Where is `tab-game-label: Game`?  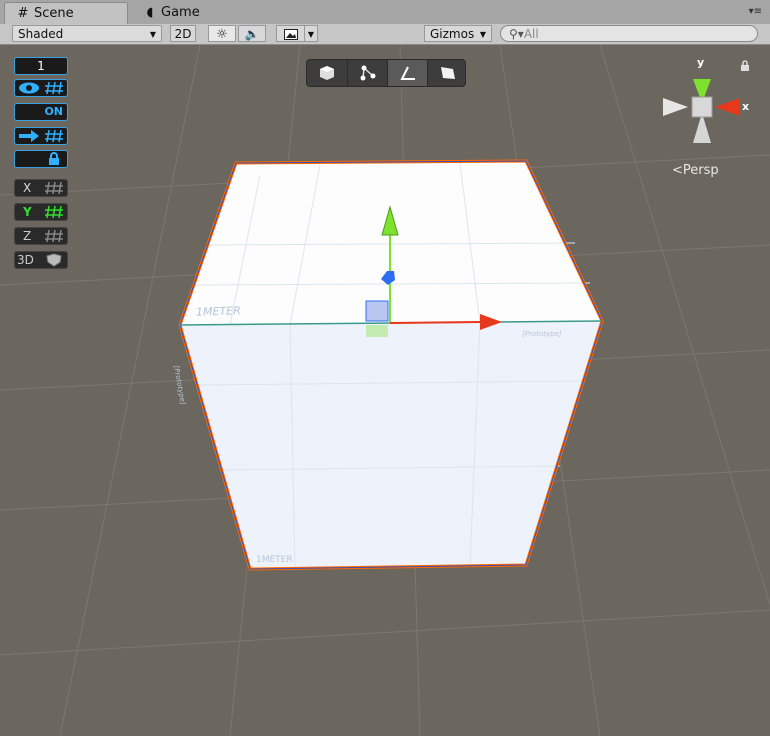
tab-game-label: Game is located at coordinates (180, 12).